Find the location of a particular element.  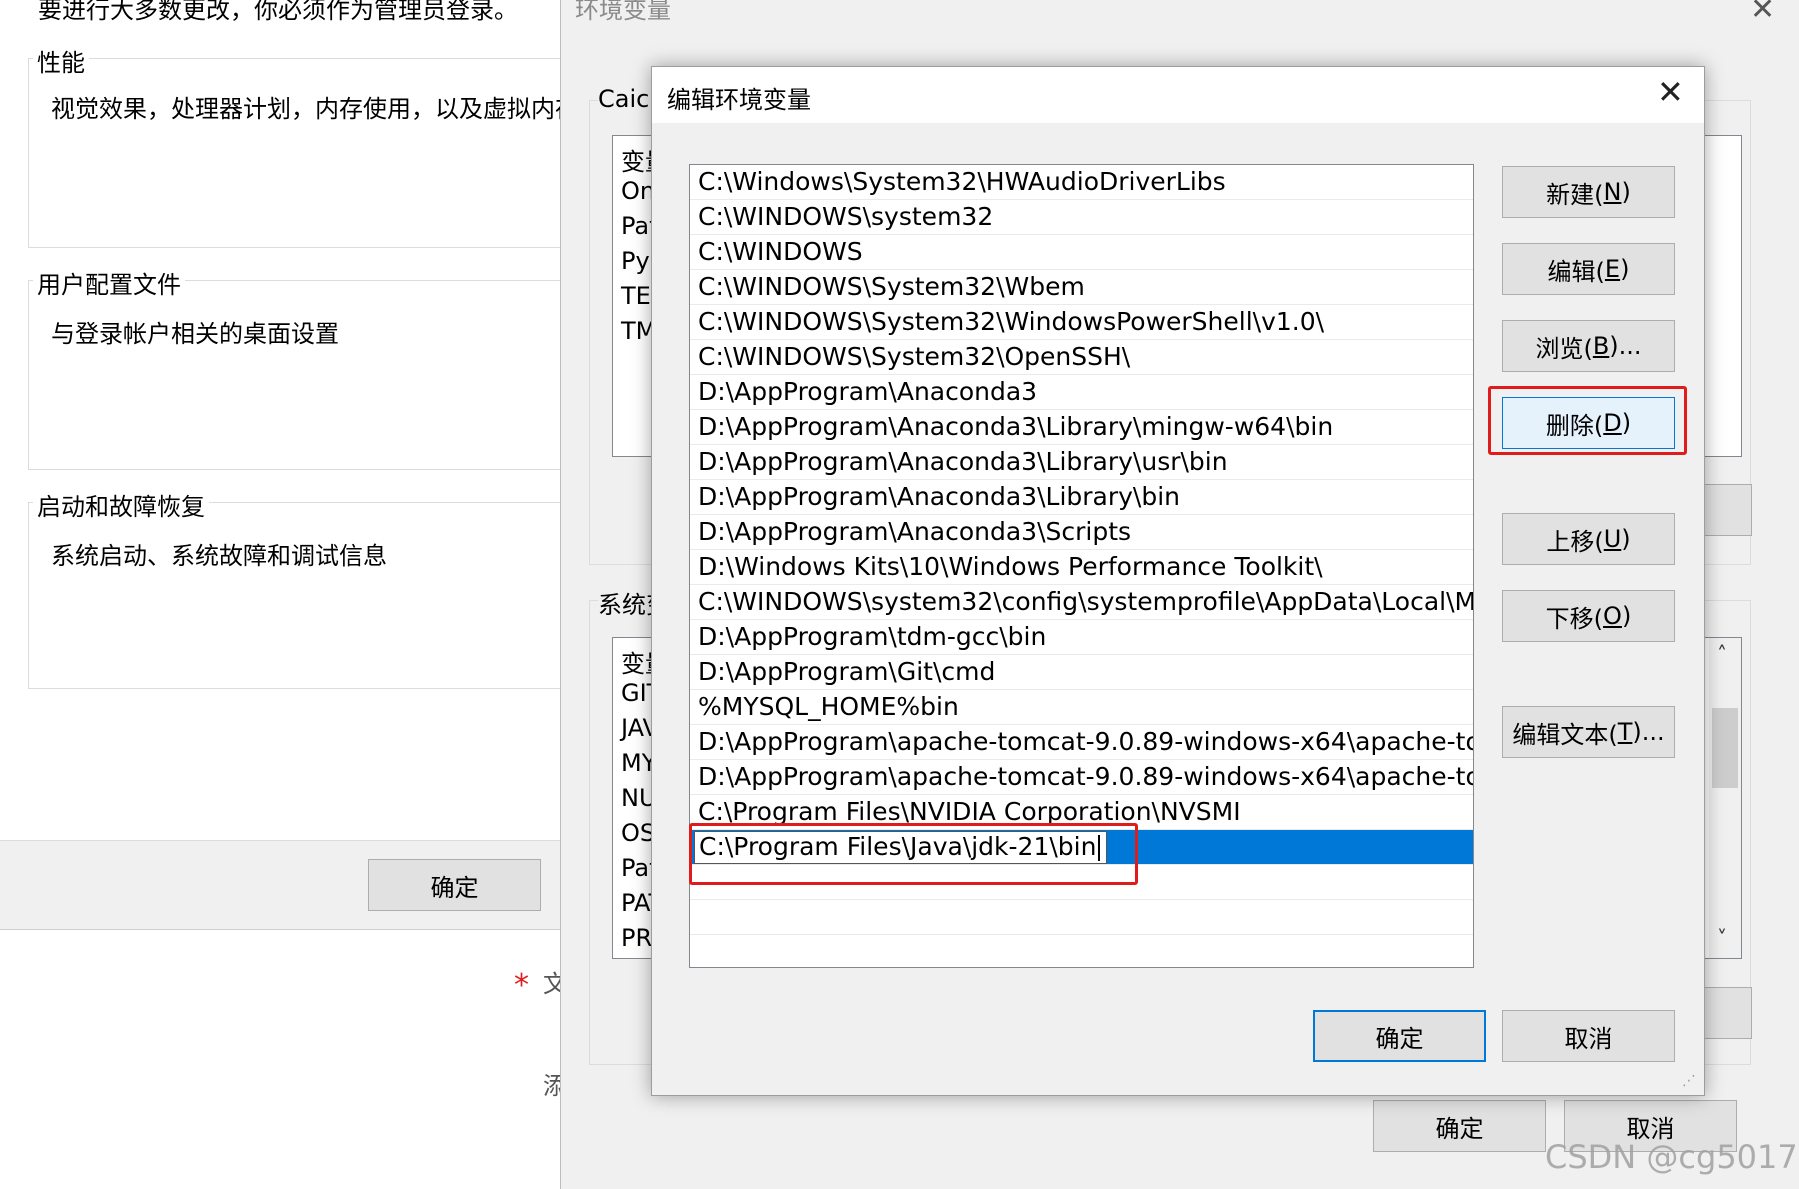

admin-note: 要进行大多数更改，你必须作为管理员登录。 is located at coordinates (278, 12).